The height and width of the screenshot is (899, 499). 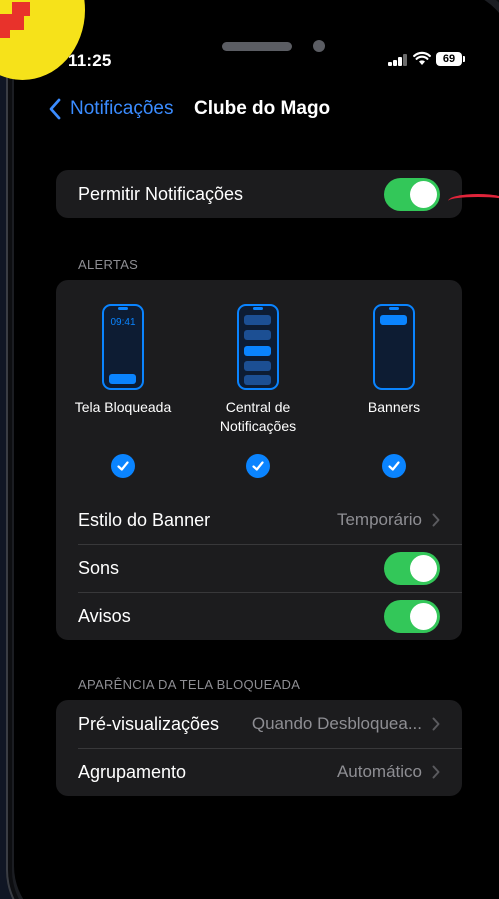 What do you see at coordinates (90, 60) in the screenshot?
I see `status-time: 11:25` at bounding box center [90, 60].